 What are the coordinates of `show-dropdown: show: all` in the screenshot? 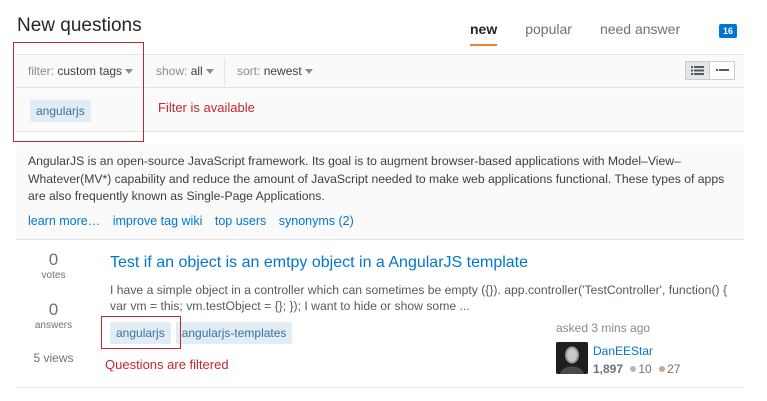 It's located at (185, 71).